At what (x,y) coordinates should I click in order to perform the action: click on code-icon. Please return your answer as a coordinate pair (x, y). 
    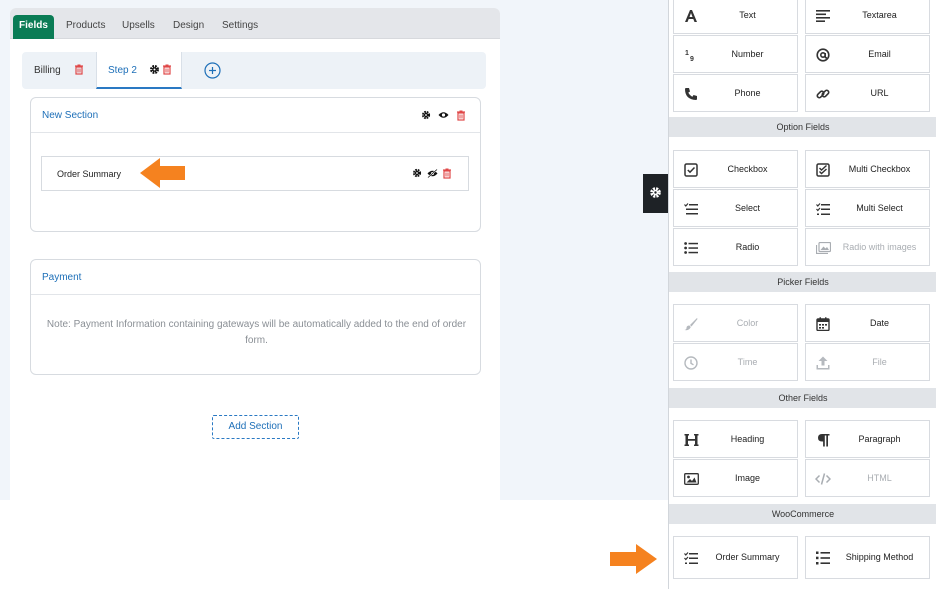
    Looking at the image, I should click on (823, 479).